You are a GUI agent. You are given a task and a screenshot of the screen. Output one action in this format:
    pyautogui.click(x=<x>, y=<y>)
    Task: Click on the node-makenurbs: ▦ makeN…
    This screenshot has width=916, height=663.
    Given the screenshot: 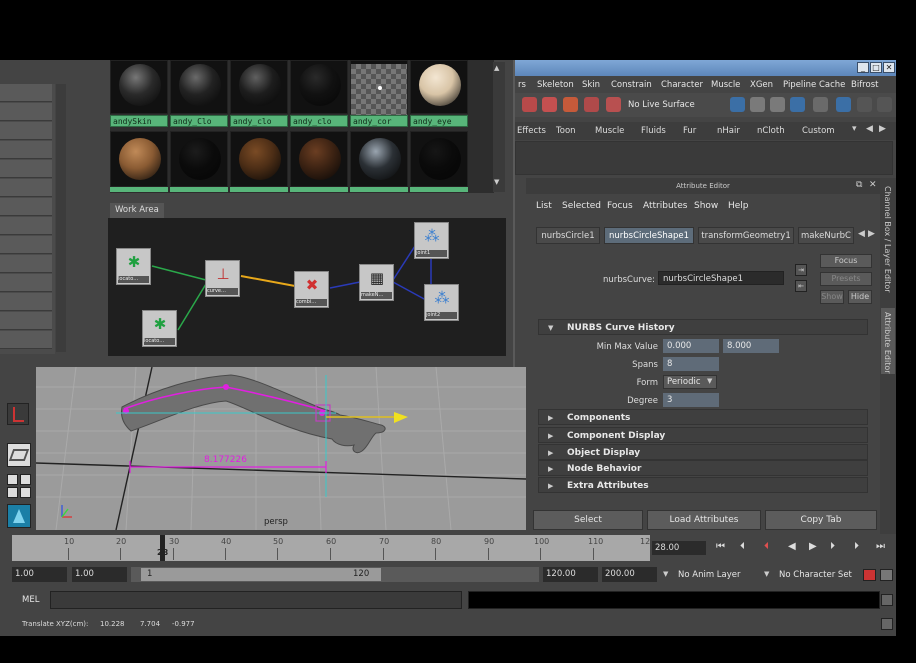 What is the action you would take?
    pyautogui.click(x=376, y=282)
    